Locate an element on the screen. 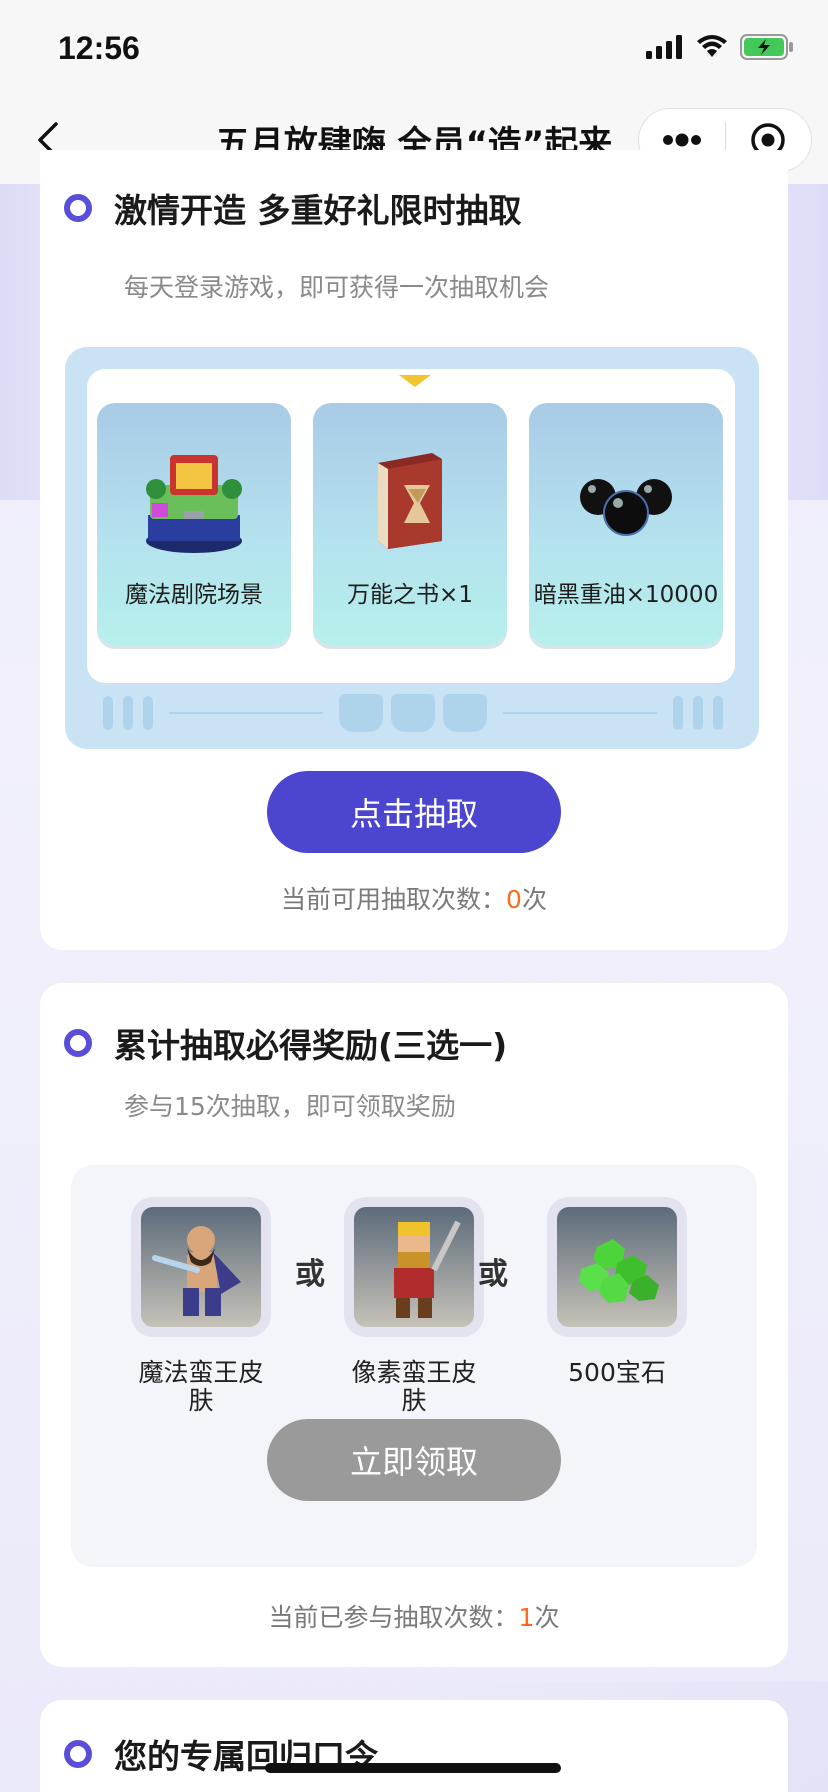 The height and width of the screenshot is (1792, 828). status-time: 12:56 is located at coordinates (99, 48).